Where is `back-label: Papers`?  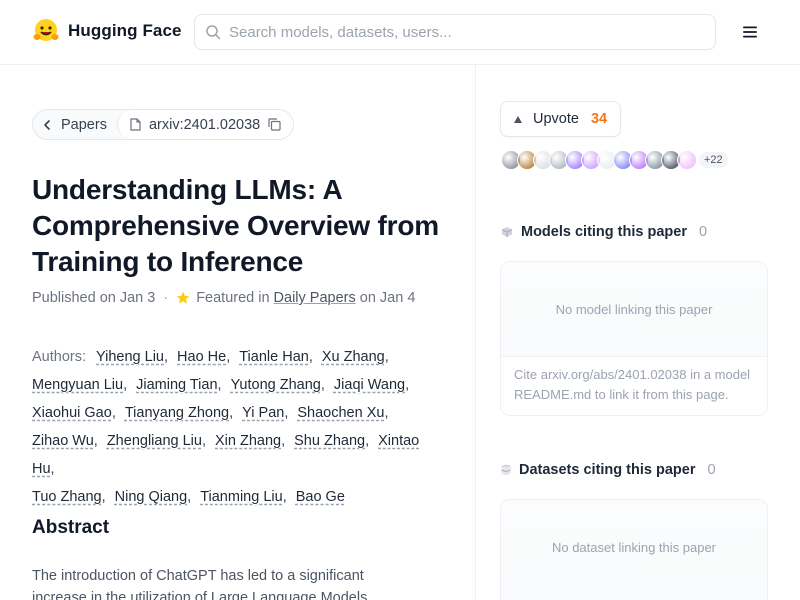 back-label: Papers is located at coordinates (84, 124).